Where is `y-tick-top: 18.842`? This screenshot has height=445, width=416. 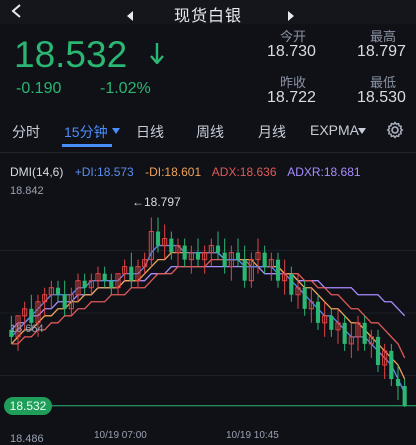 y-tick-top: 18.842 is located at coordinates (27, 191).